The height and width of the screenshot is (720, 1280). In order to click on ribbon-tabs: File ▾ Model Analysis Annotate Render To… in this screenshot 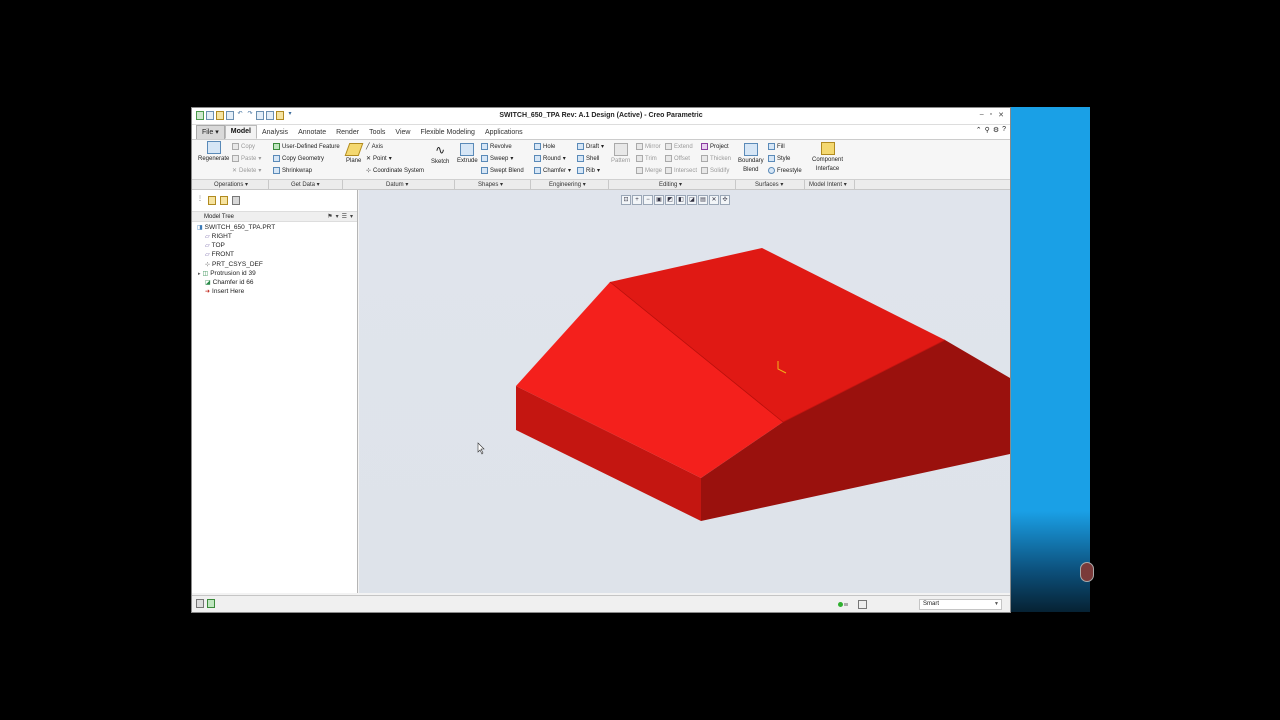, I will do `click(601, 132)`.